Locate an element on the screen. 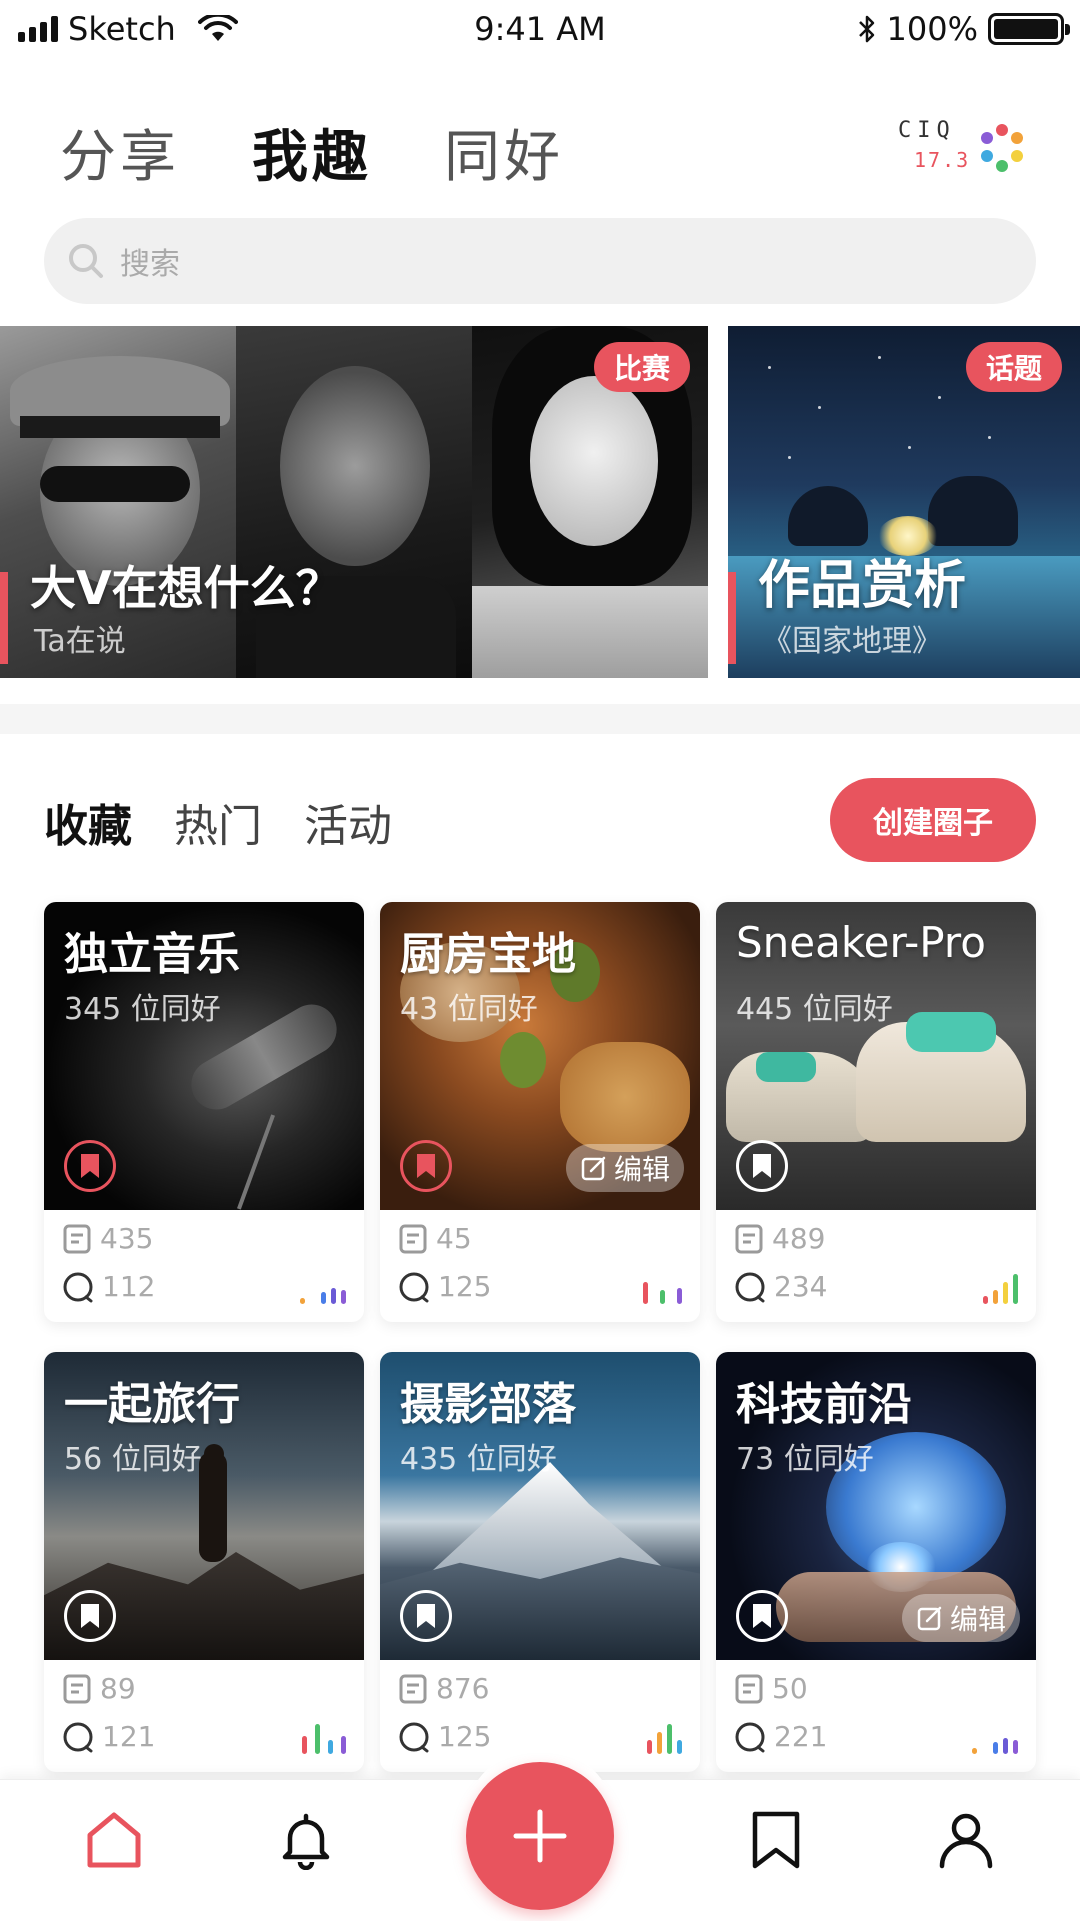 The width and height of the screenshot is (1080, 1921). banner-title: 作品赏析 is located at coordinates (862, 586).